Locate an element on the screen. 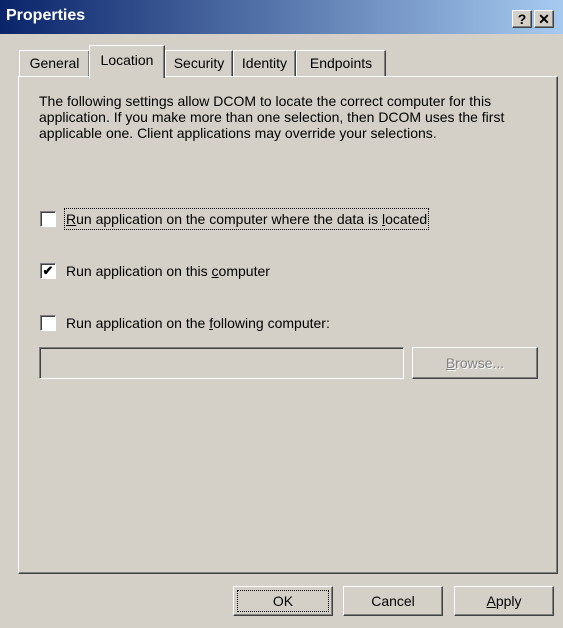 The height and width of the screenshot is (628, 563). tab-location: Location is located at coordinates (127, 61).